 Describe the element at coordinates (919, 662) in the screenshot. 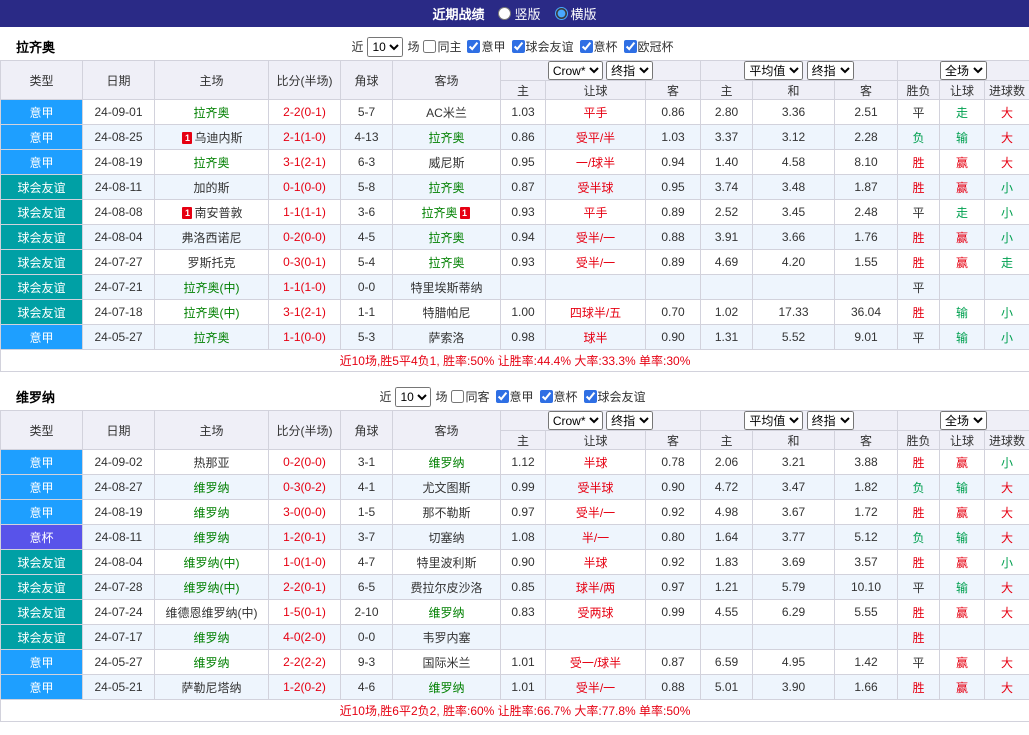

I see `result-cell: 平` at that location.